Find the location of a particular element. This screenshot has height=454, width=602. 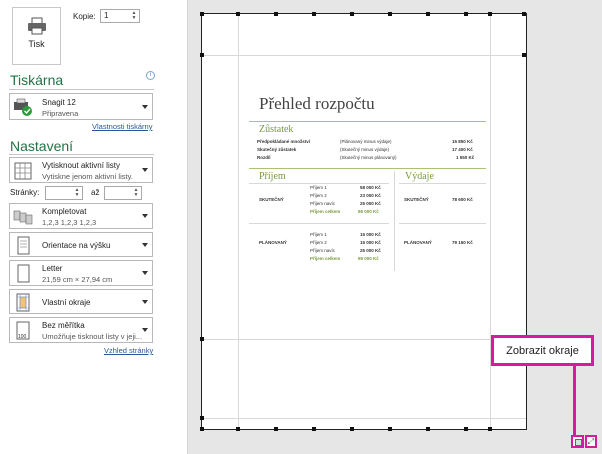

pages-to-label: až is located at coordinates (95, 192).